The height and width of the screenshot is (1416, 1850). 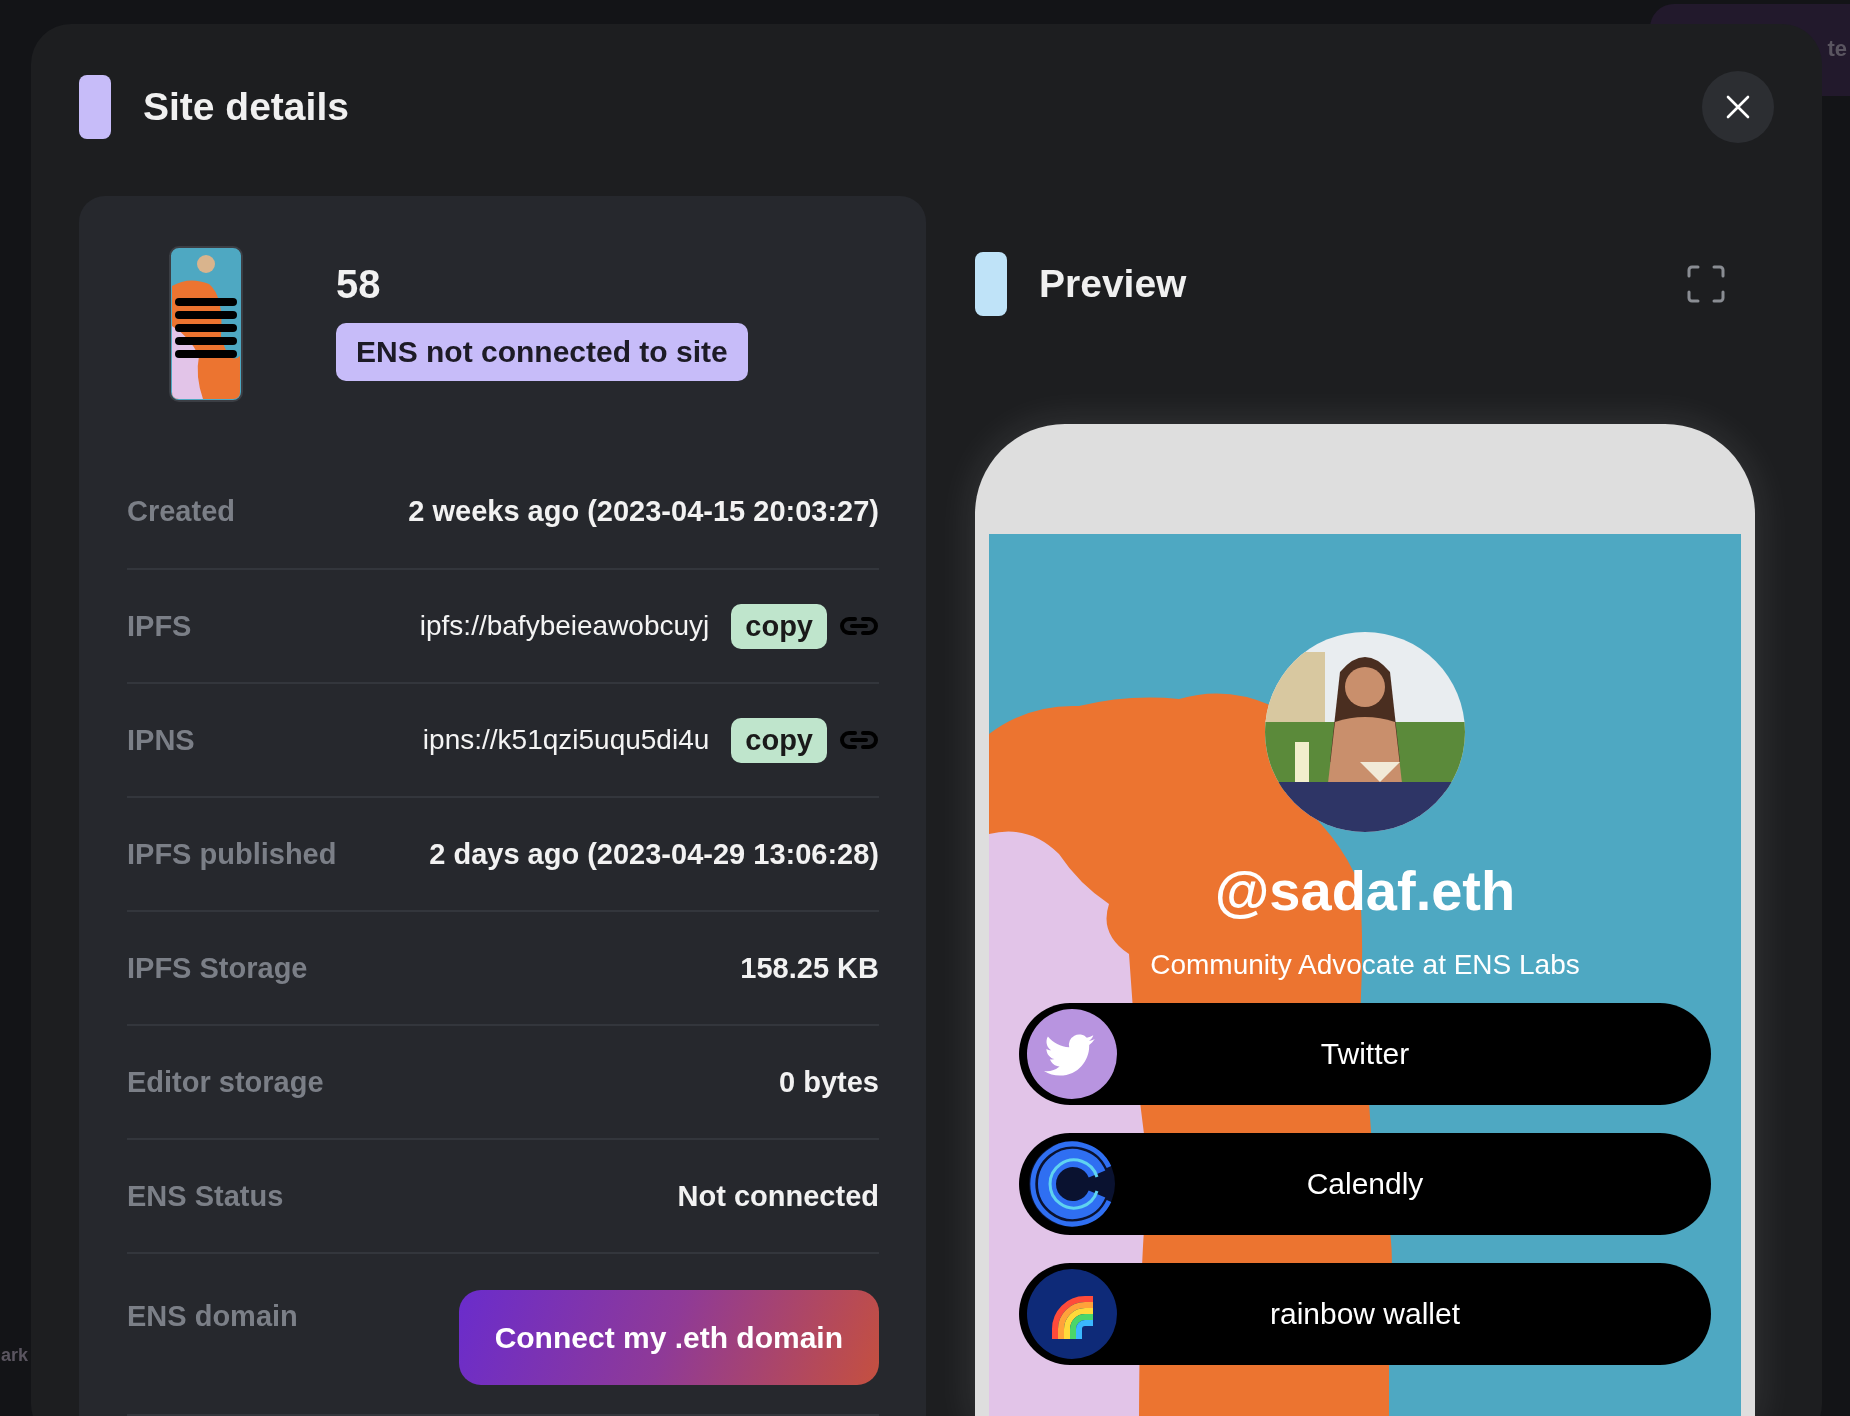 What do you see at coordinates (1072, 1314) in the screenshot?
I see `rainbow-icon` at bounding box center [1072, 1314].